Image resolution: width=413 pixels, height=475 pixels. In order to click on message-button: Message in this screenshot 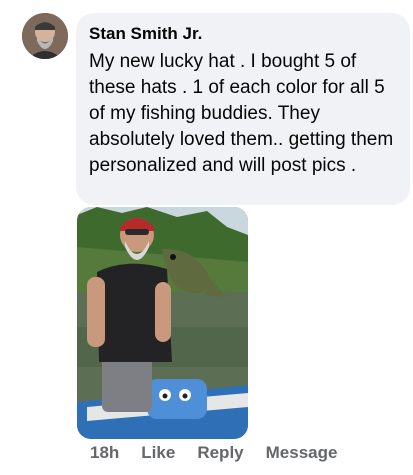, I will do `click(302, 453)`.